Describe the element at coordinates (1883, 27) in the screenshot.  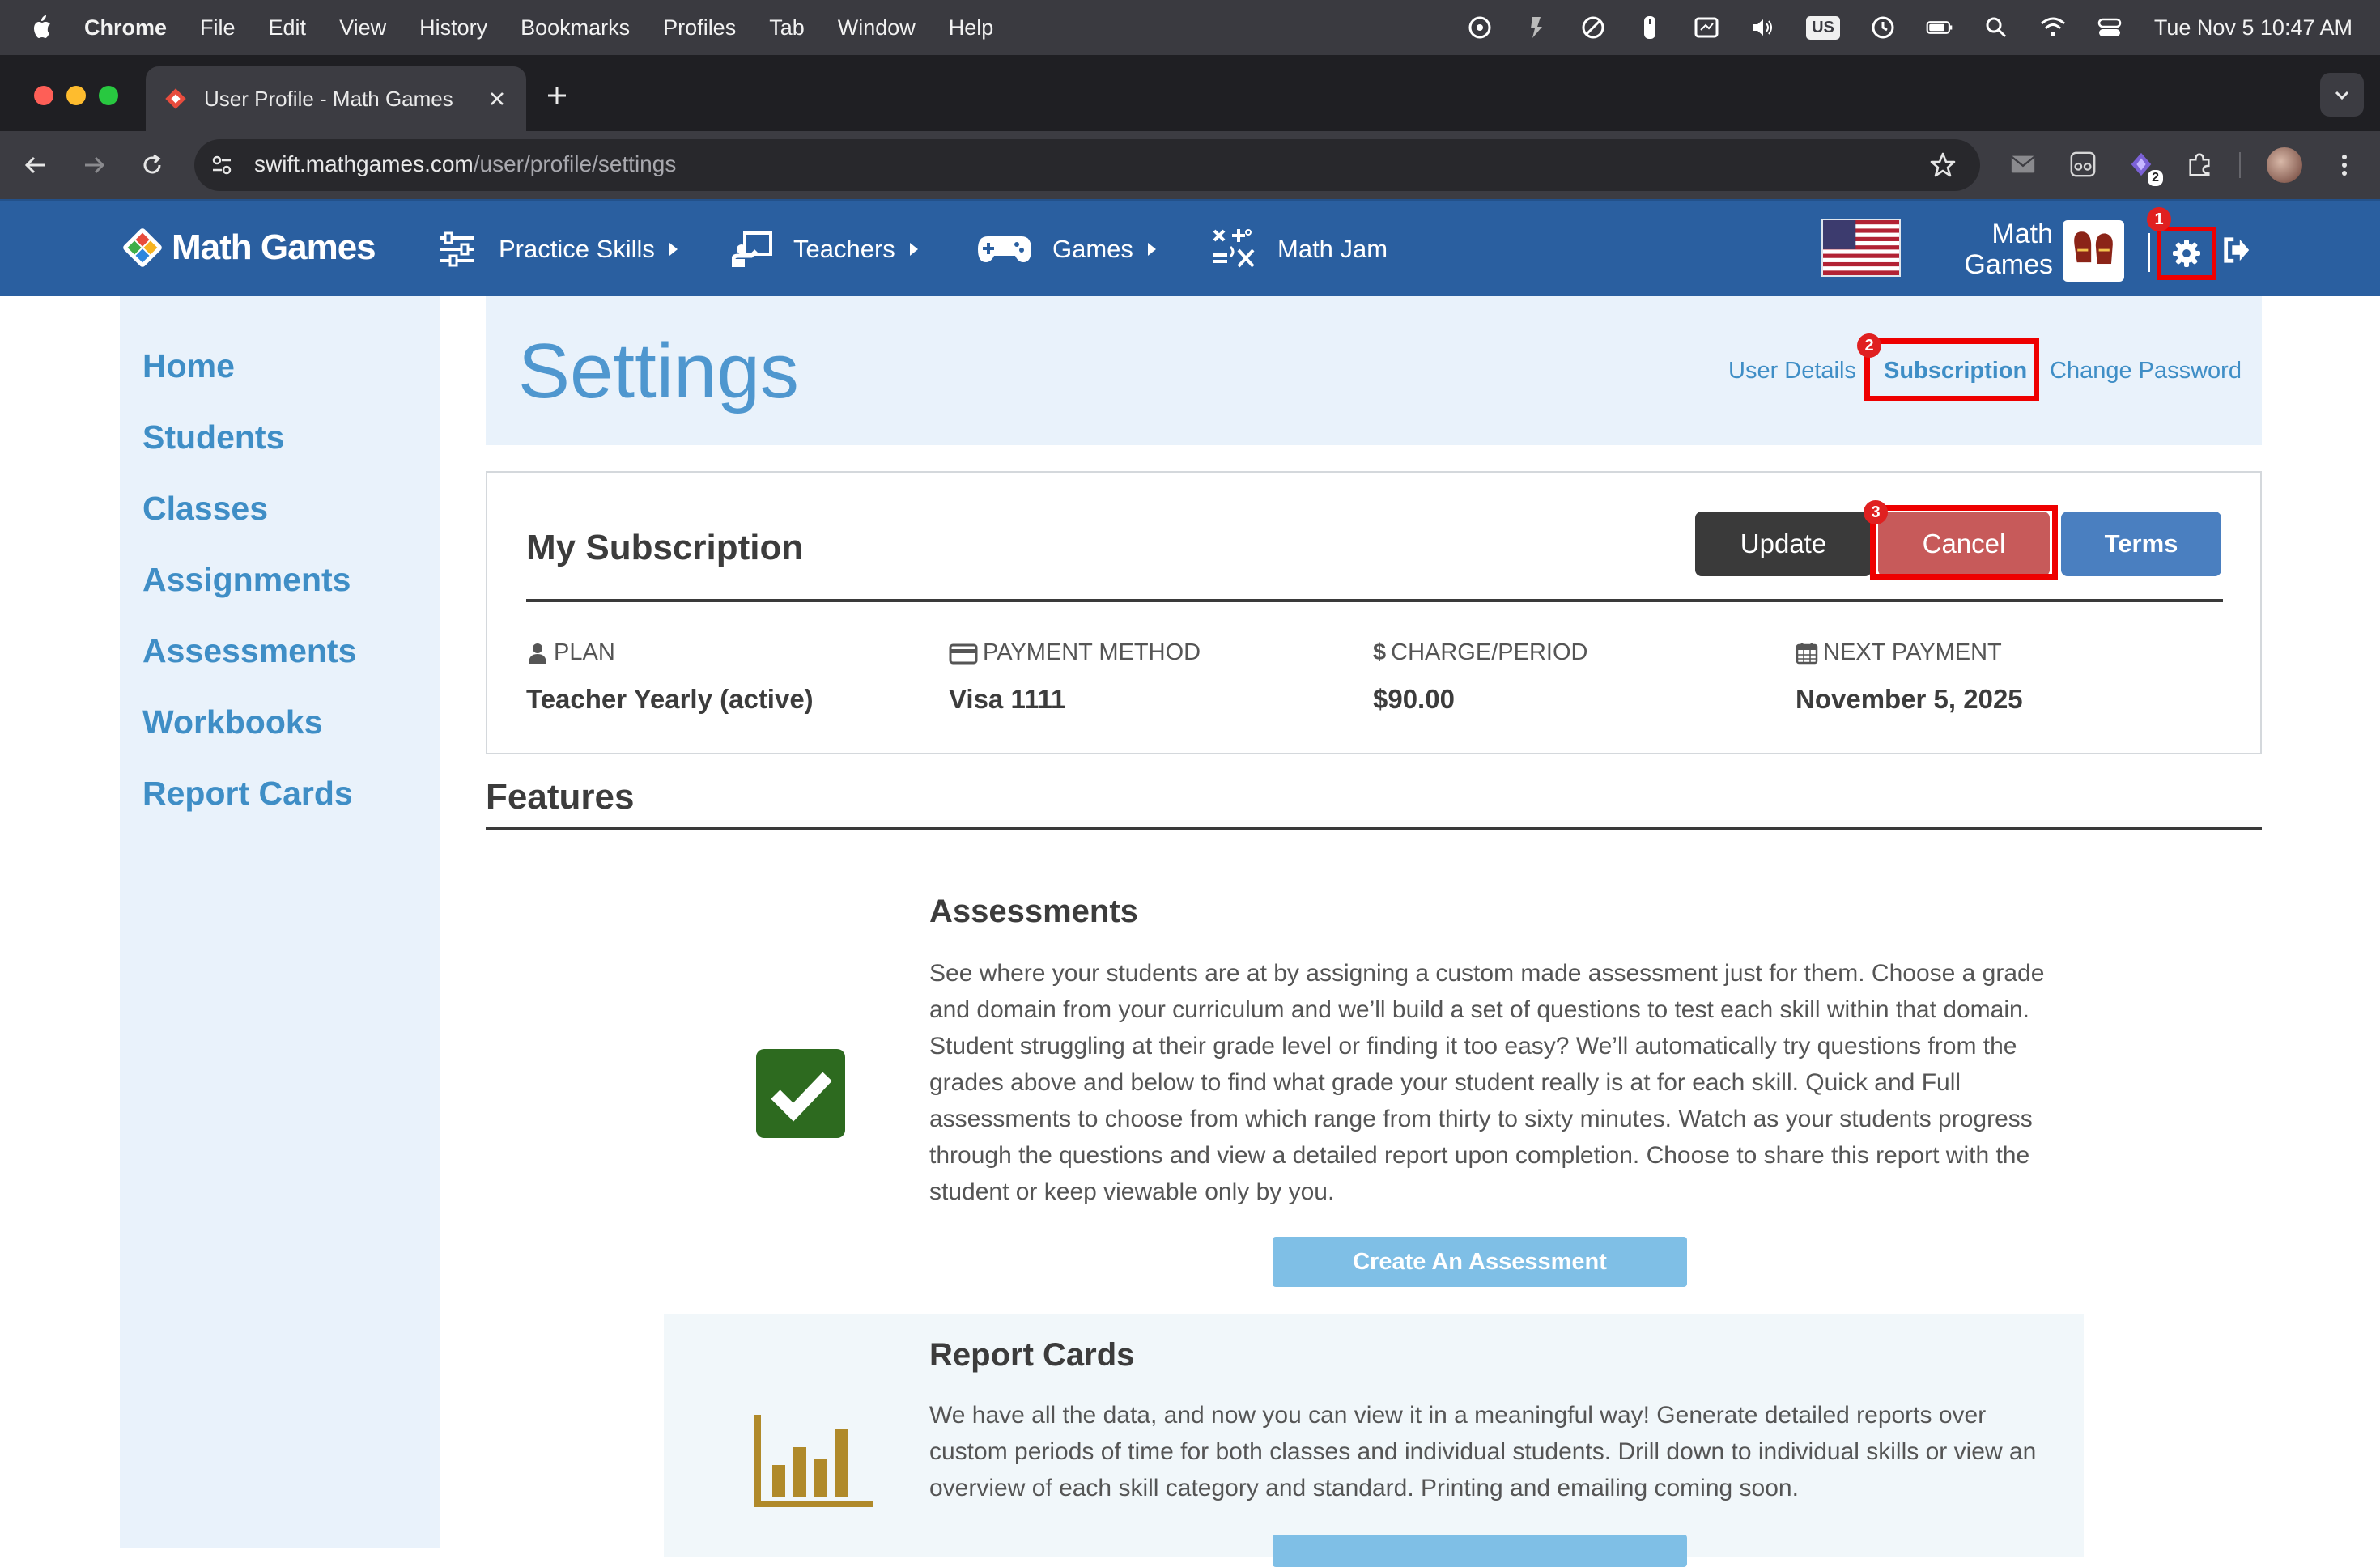
I see `time-machine-icon` at that location.